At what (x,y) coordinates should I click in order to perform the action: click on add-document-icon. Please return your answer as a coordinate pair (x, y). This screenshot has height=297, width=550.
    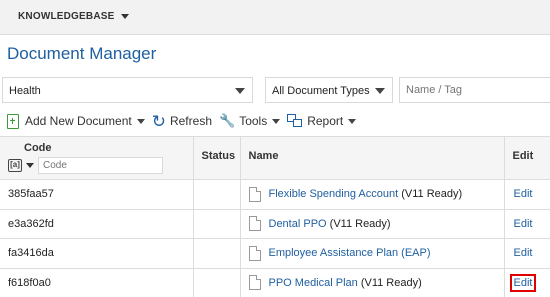
    Looking at the image, I should click on (13, 121).